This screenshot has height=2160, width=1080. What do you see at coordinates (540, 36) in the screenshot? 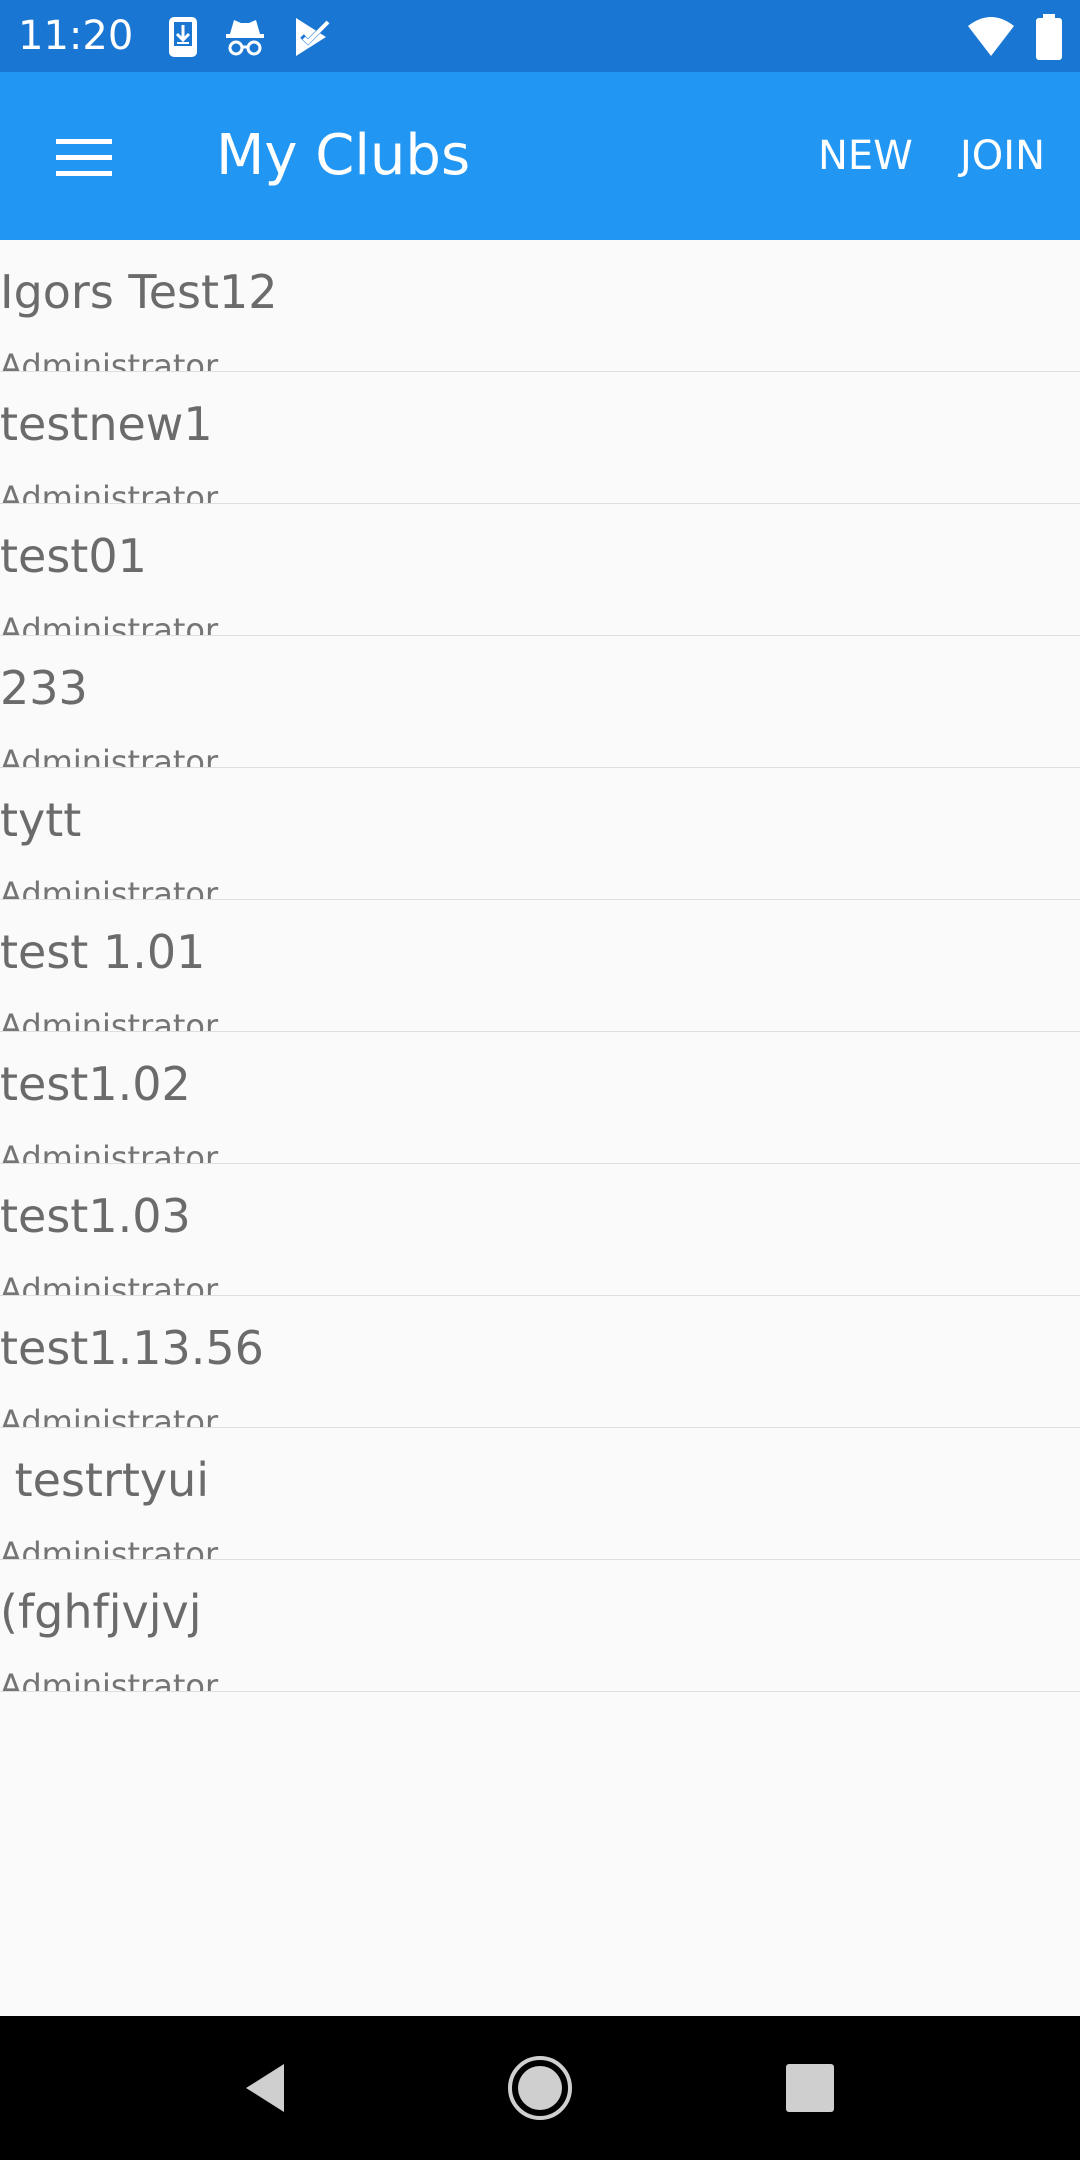
I see `status-bar: 11:20` at bounding box center [540, 36].